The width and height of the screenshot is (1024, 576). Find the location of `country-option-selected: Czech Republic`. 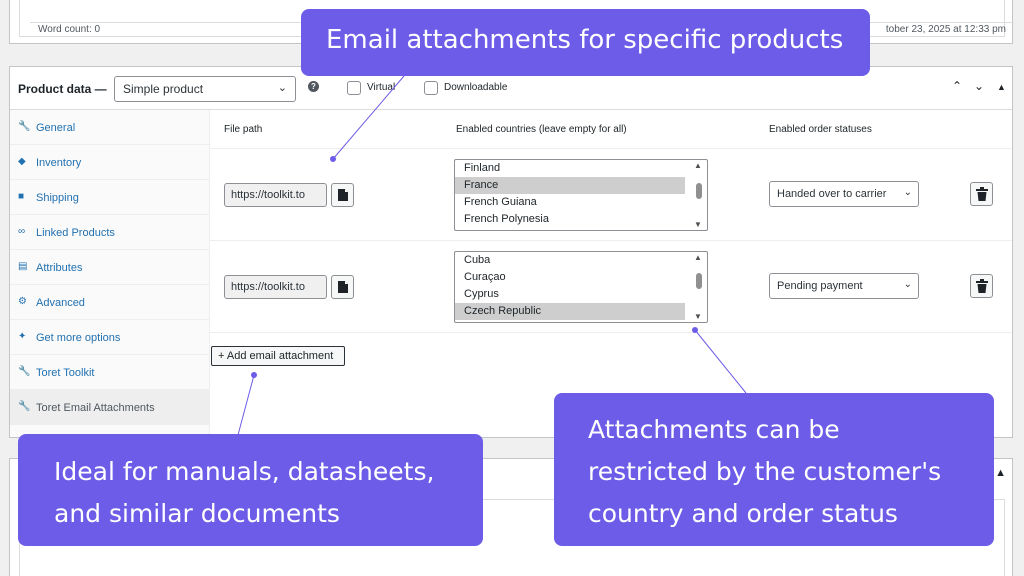

country-option-selected: Czech Republic is located at coordinates (570, 311).